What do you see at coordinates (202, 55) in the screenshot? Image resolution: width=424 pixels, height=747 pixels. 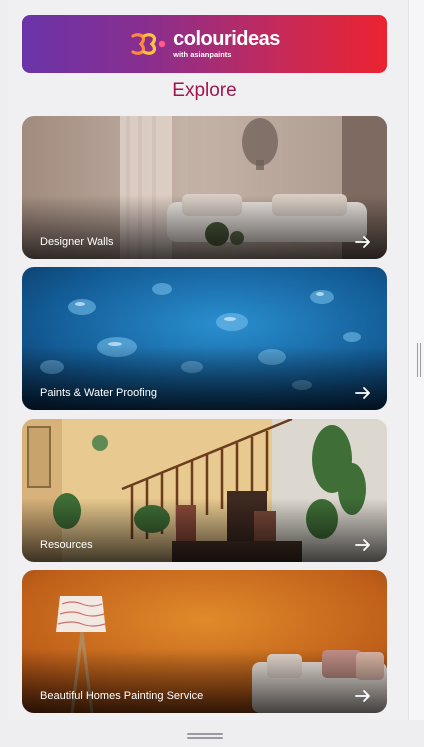 I see `brand-tagline: with asianpaints` at bounding box center [202, 55].